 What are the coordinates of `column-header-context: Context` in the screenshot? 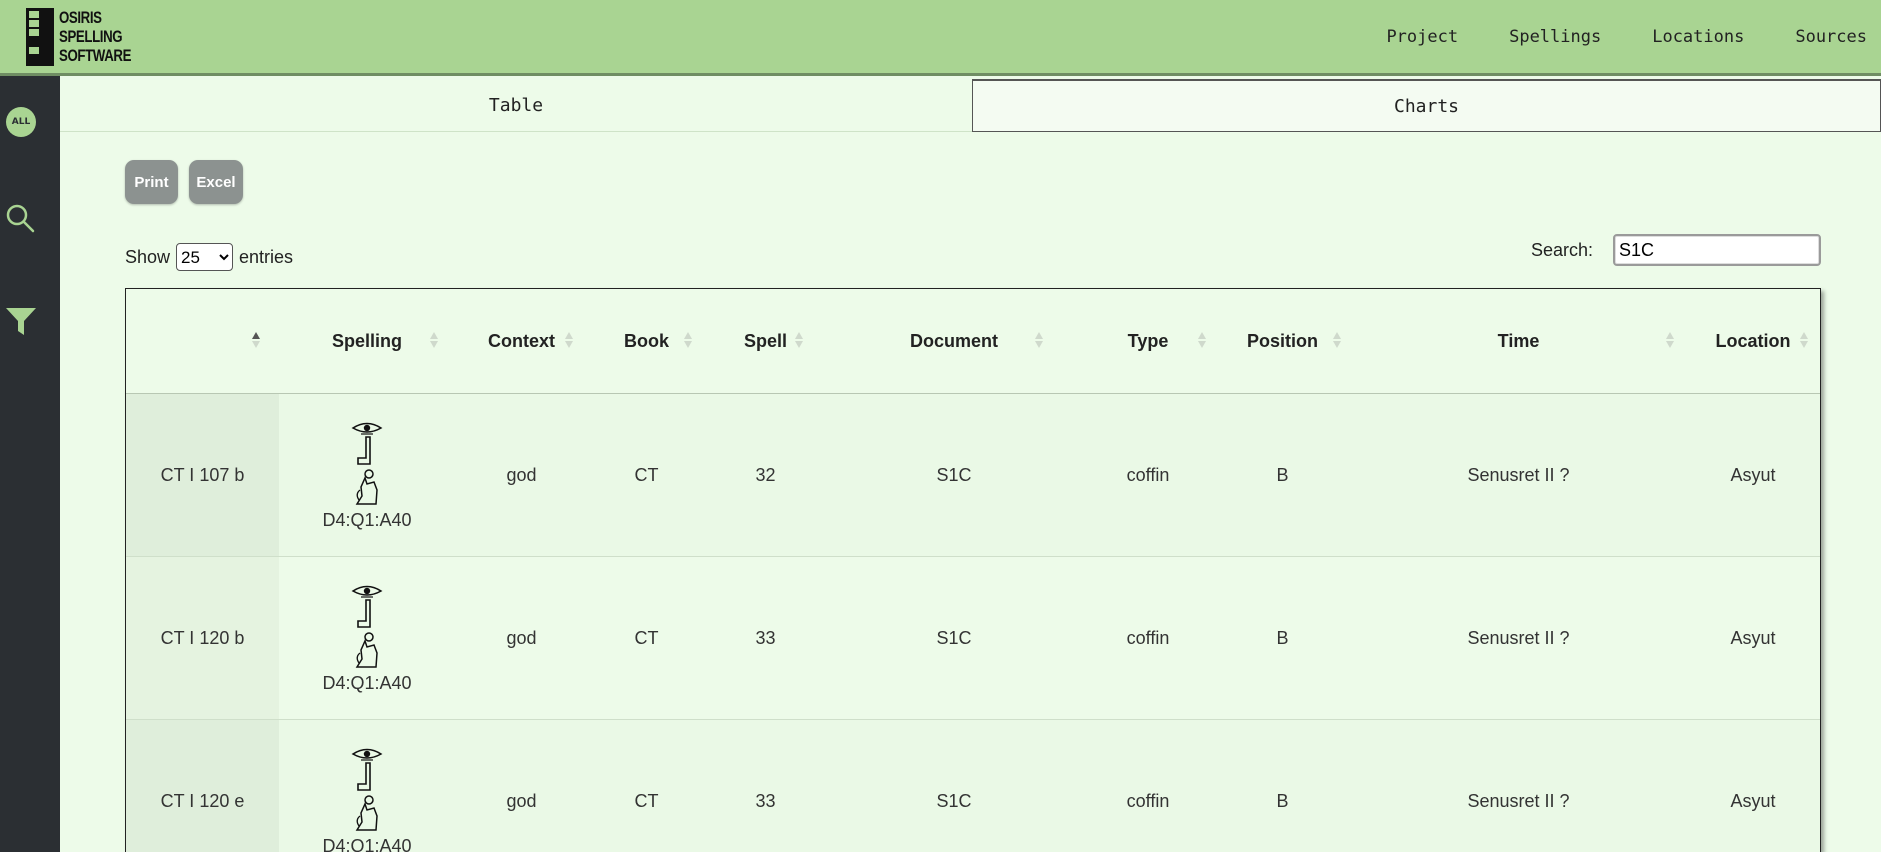 It's located at (521, 341).